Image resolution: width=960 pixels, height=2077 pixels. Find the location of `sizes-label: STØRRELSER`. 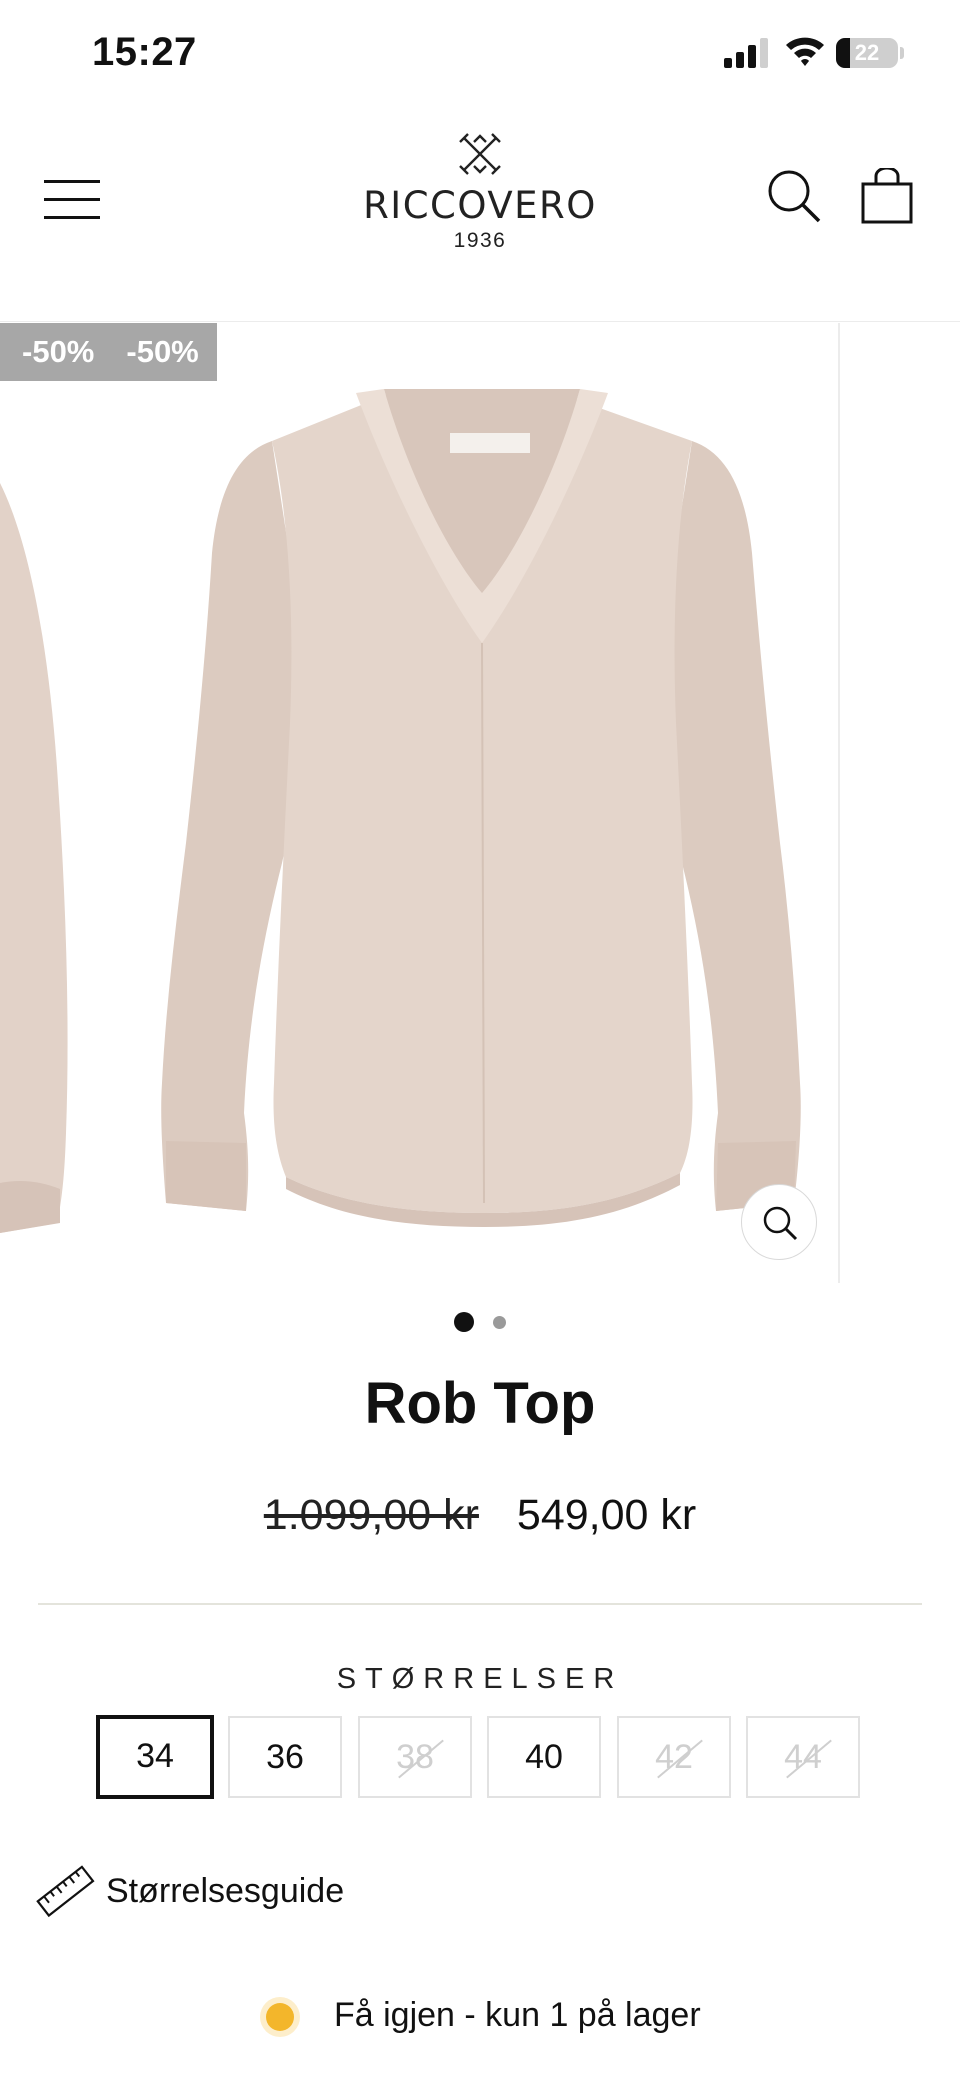

sizes-label: STØRRELSER is located at coordinates (480, 1679).